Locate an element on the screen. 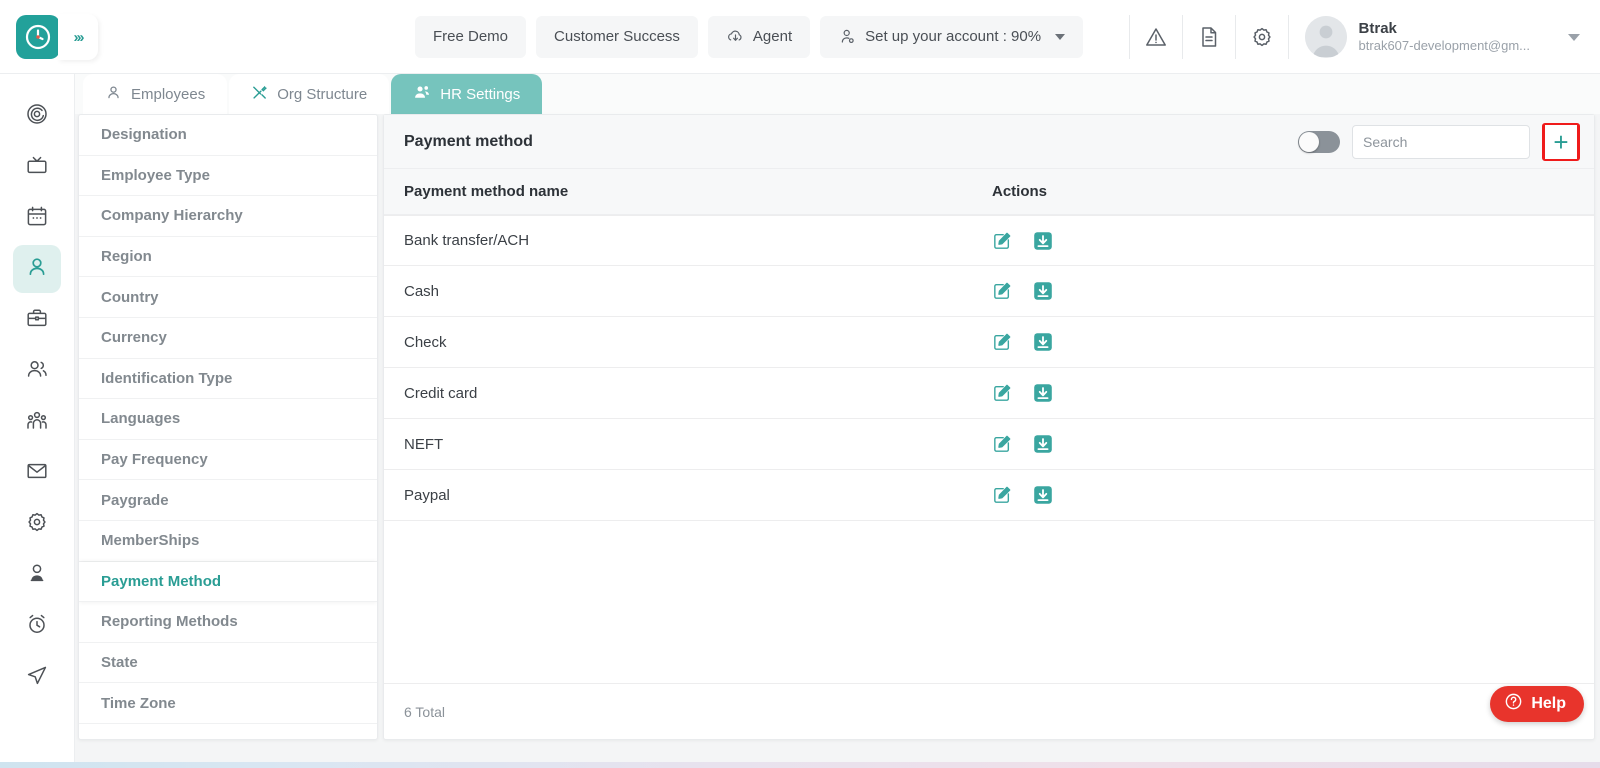  sidebar-rail-team is located at coordinates (37, 371).